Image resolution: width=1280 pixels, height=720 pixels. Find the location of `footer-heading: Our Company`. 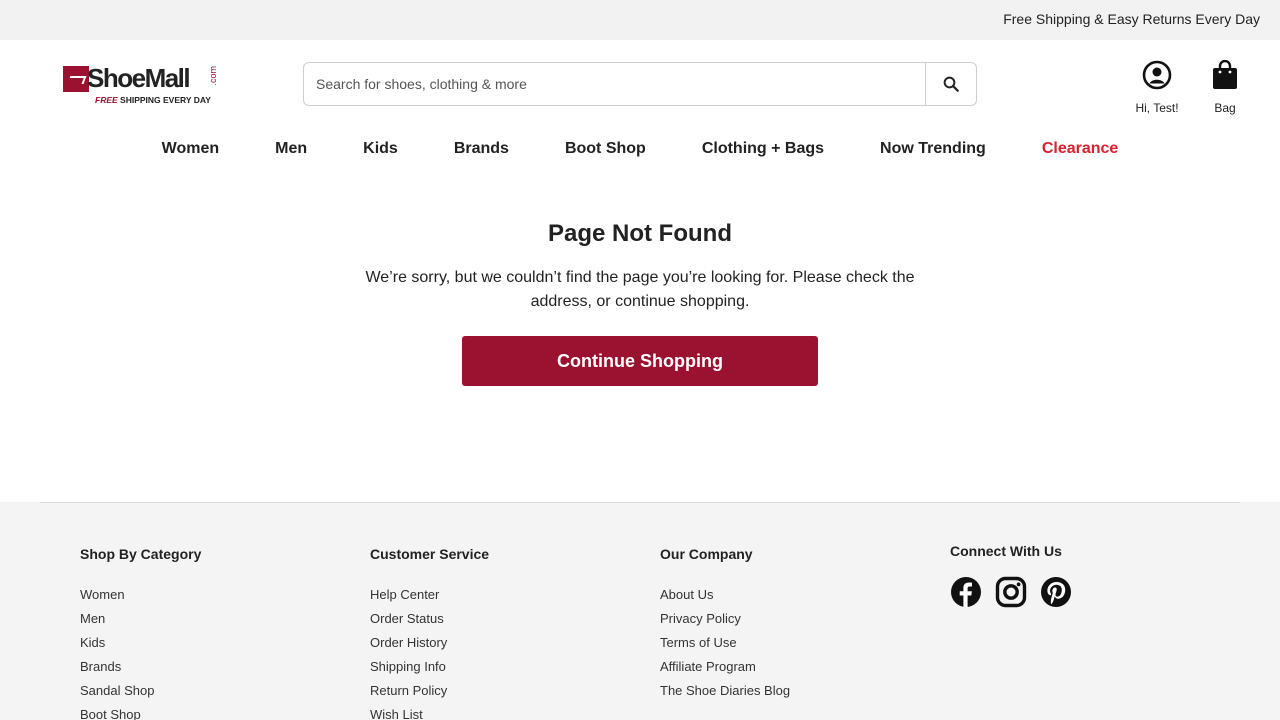

footer-heading: Our Company is located at coordinates (706, 554).